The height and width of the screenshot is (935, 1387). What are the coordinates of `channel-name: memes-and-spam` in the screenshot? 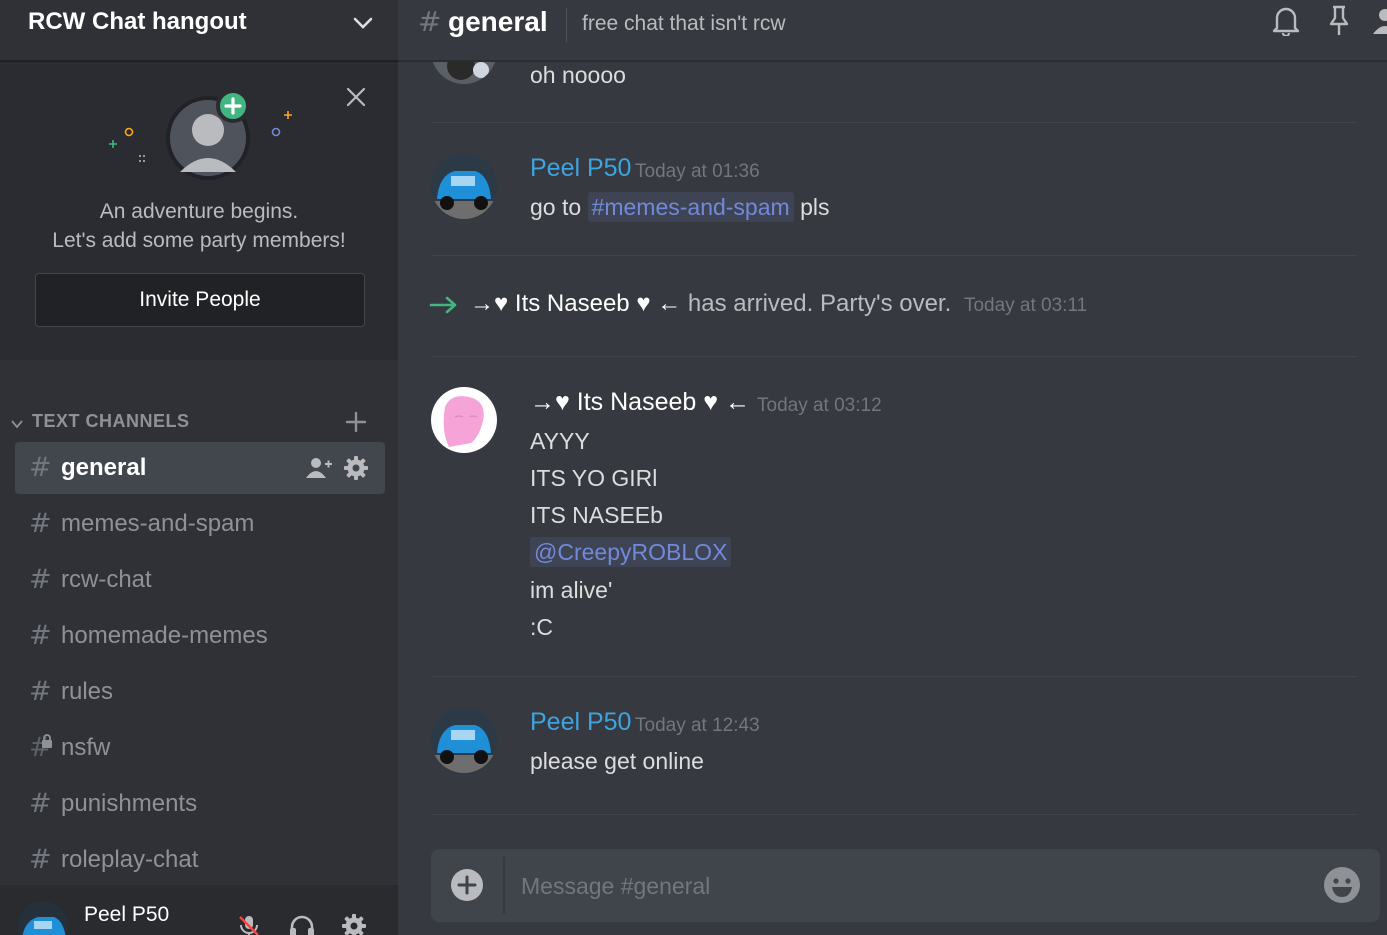 It's located at (158, 523).